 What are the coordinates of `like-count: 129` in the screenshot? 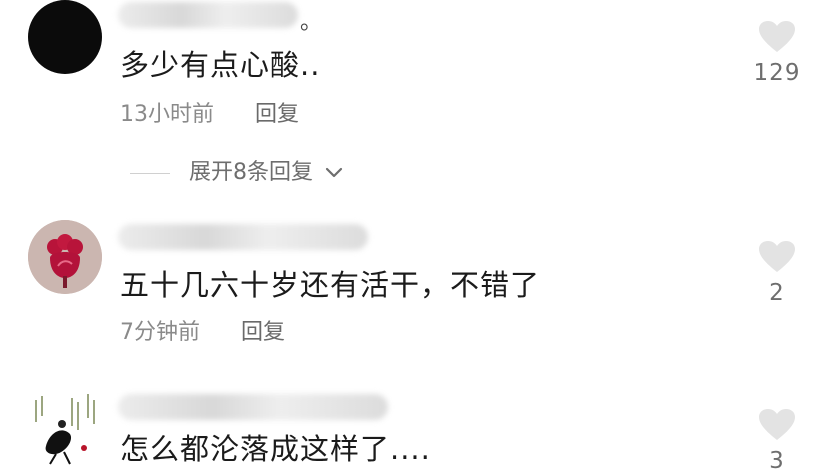 It's located at (777, 73).